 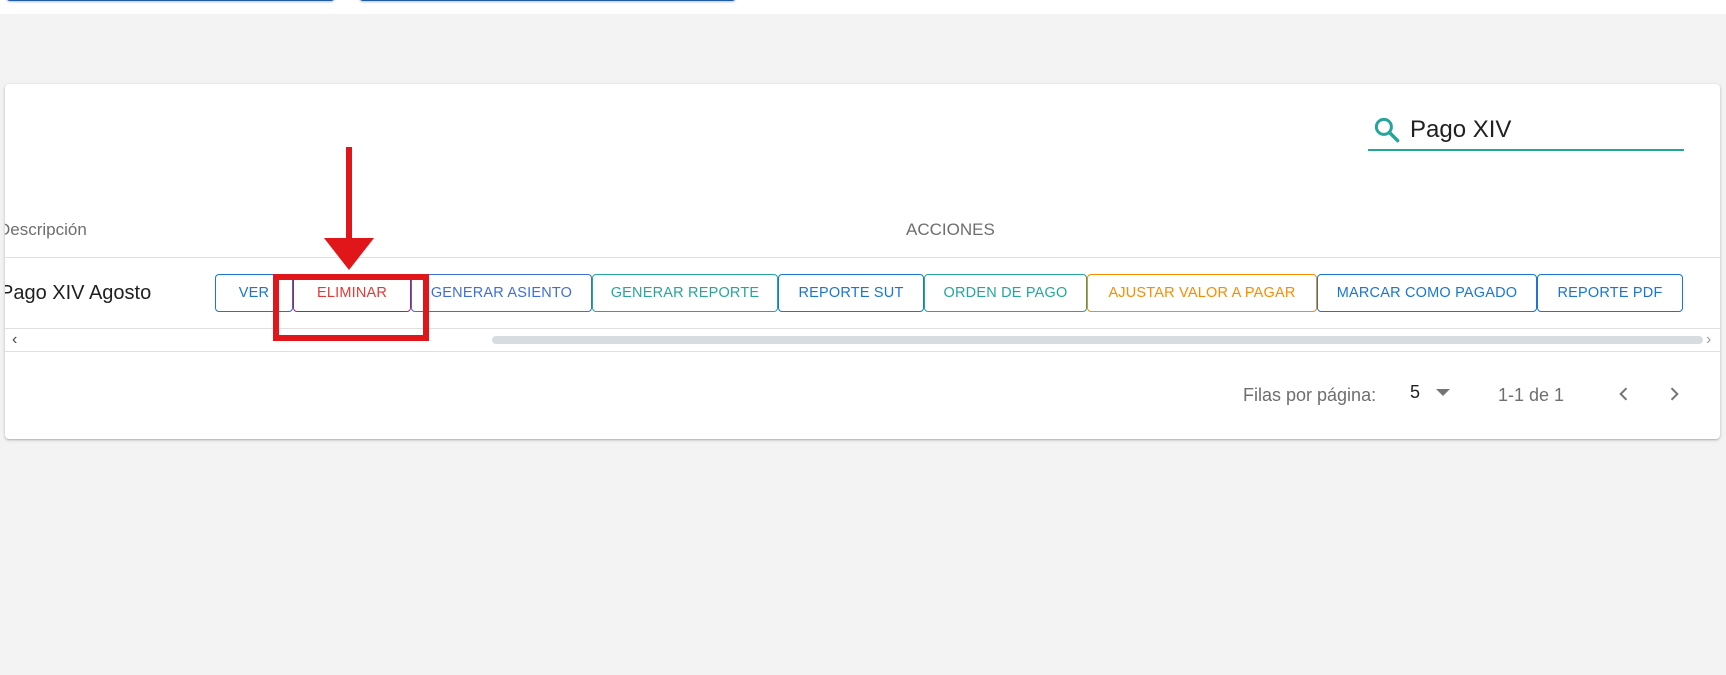 I want to click on pagination-range: 1-1 de 1, so click(x=1531, y=395).